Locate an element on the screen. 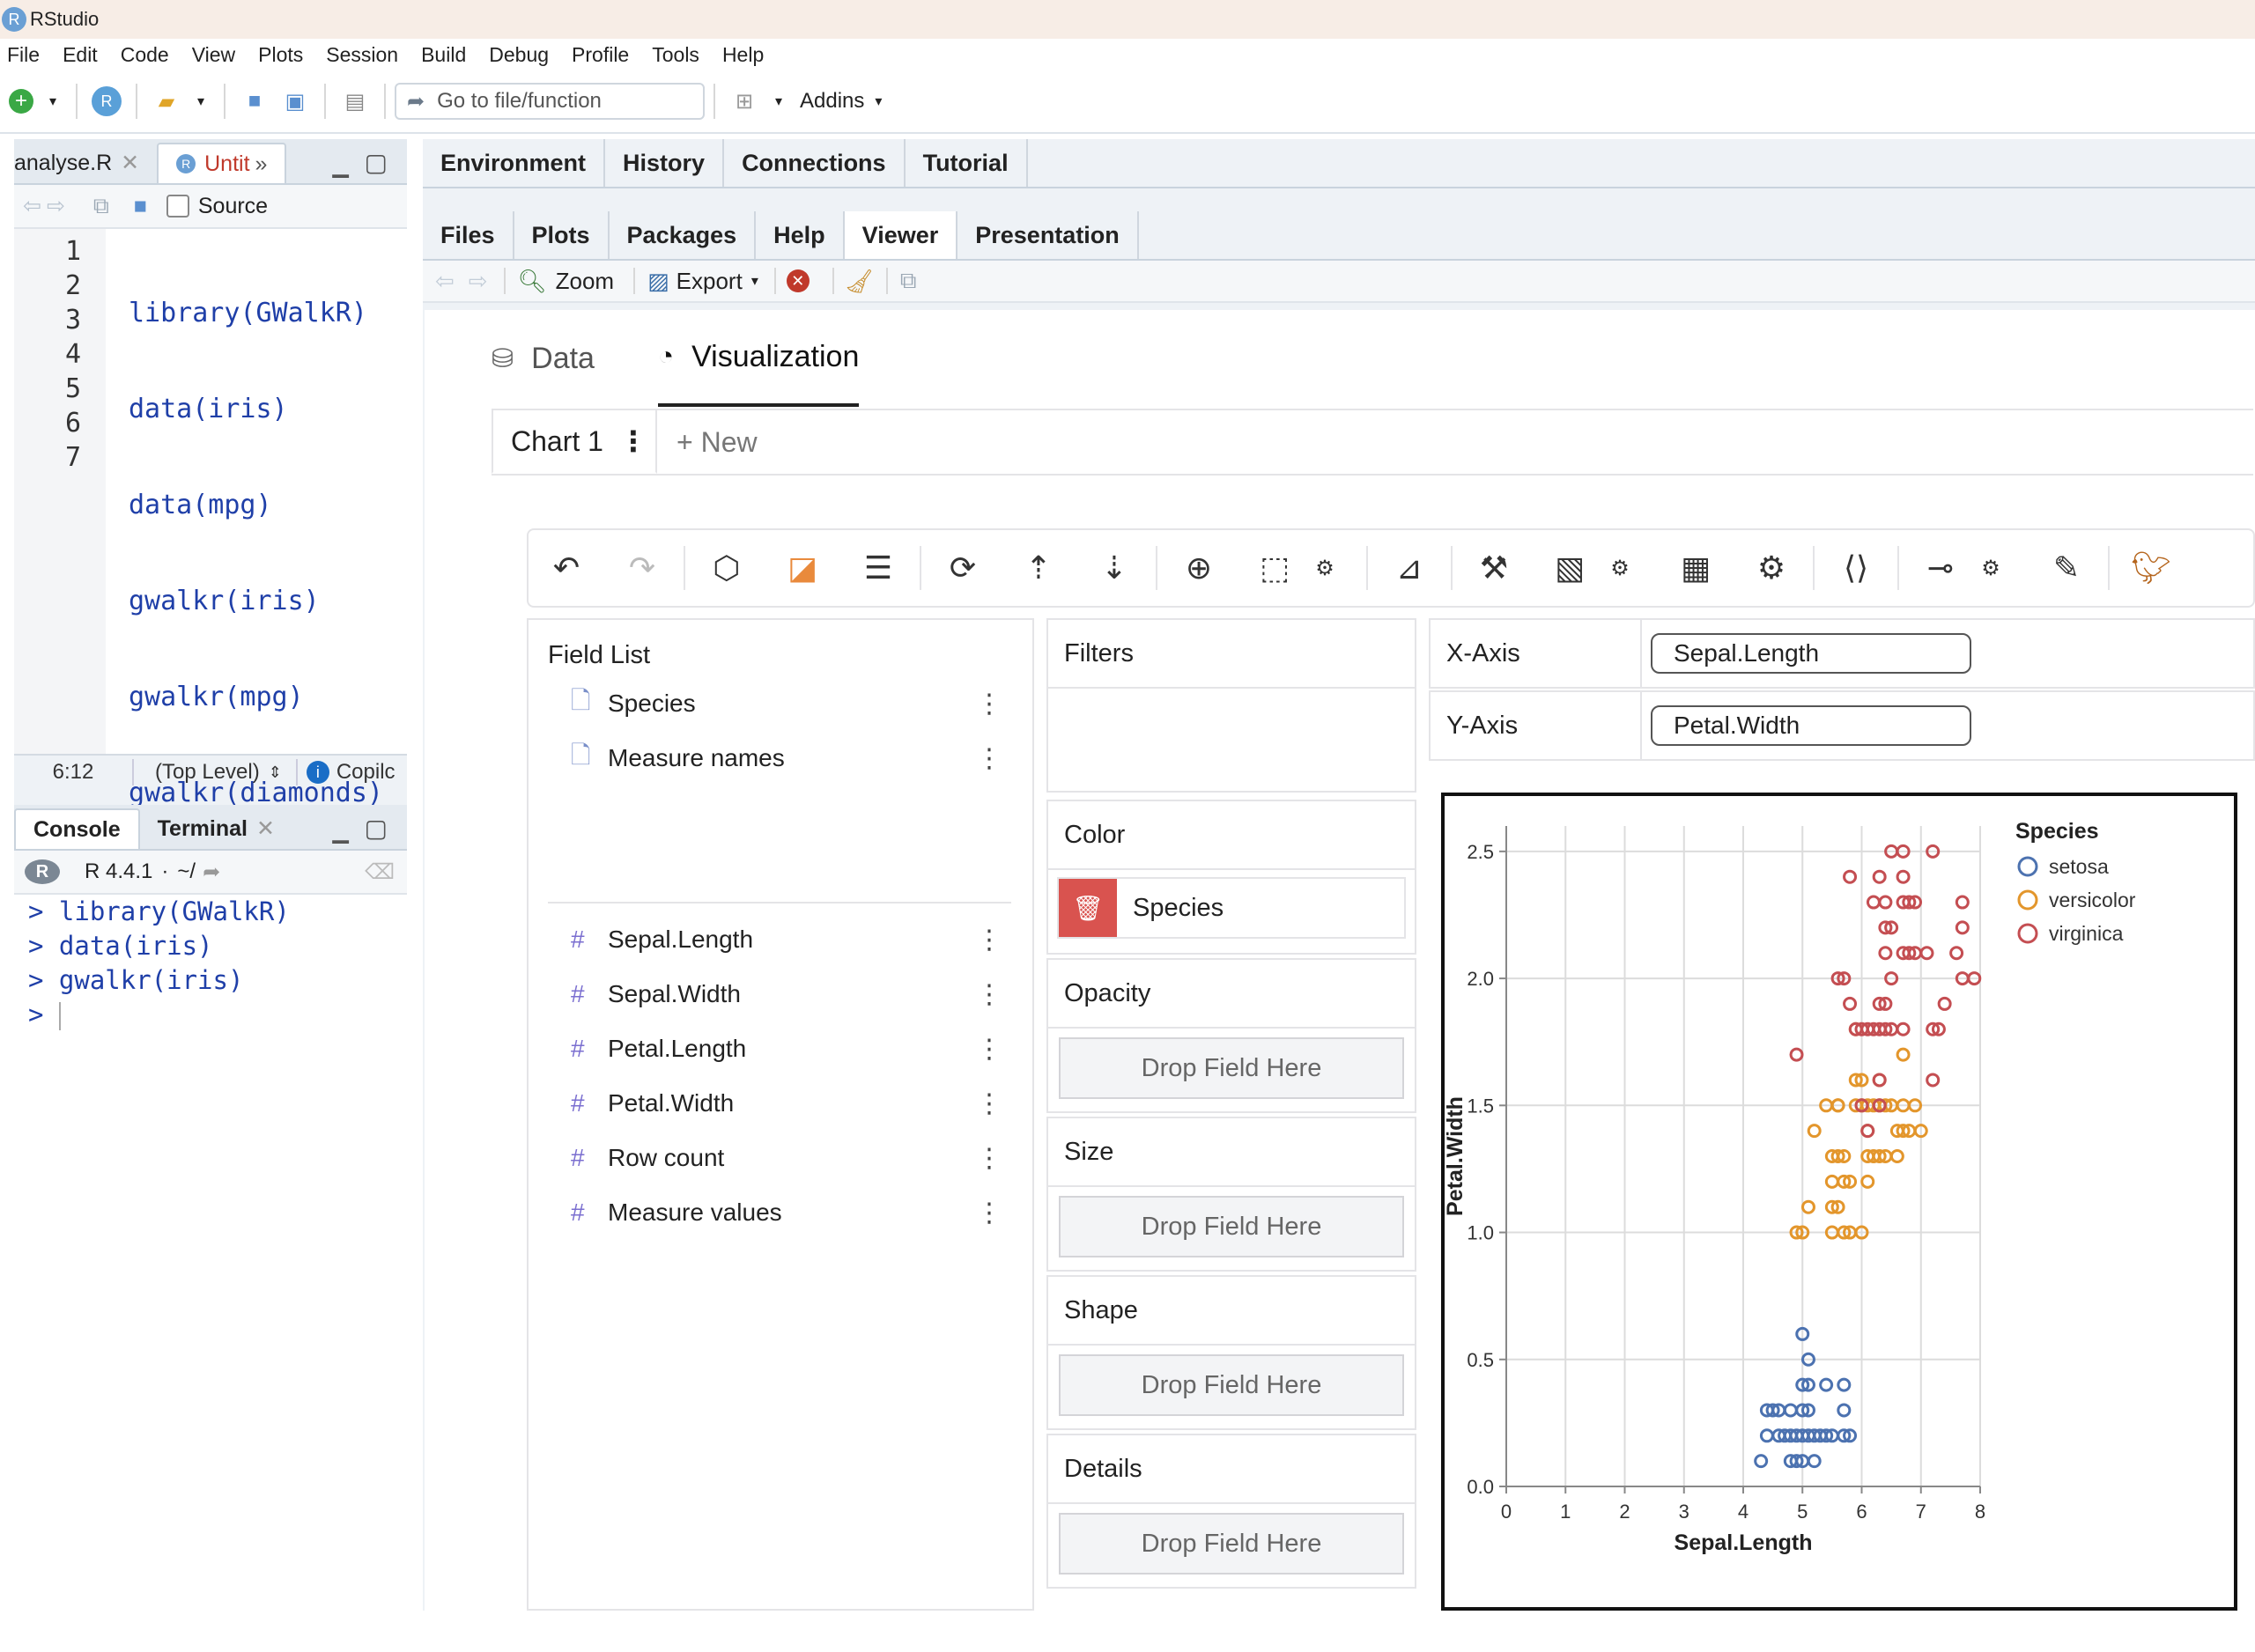 This screenshot has width=2255, height=1652. addins-menu: Addins is located at coordinates (832, 101).